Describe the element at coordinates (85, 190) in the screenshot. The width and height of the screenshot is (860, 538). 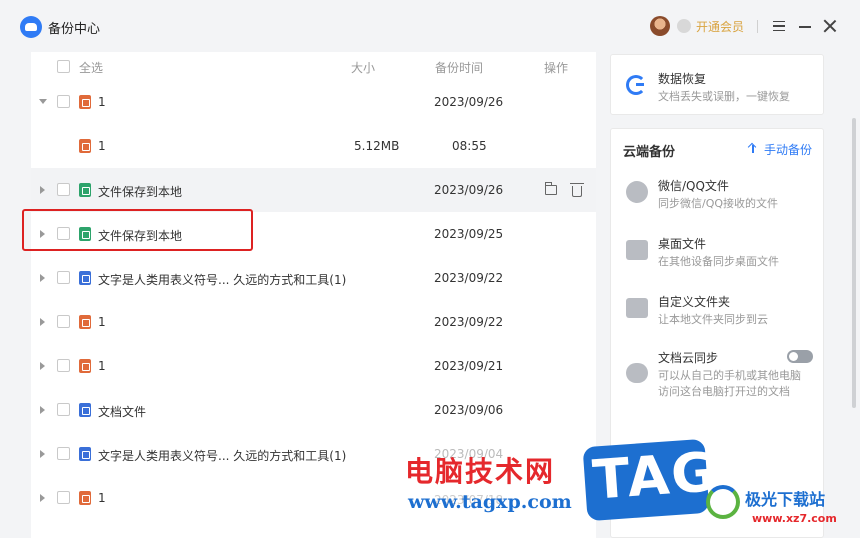
I see `sheet-file-icon` at that location.